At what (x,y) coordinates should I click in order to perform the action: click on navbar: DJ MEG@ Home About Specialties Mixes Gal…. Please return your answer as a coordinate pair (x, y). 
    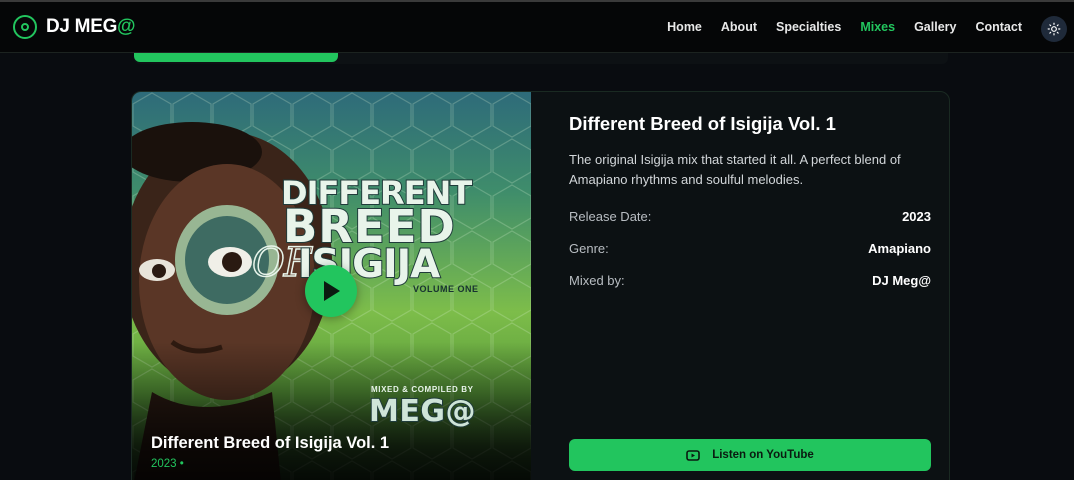
    Looking at the image, I should click on (537, 26).